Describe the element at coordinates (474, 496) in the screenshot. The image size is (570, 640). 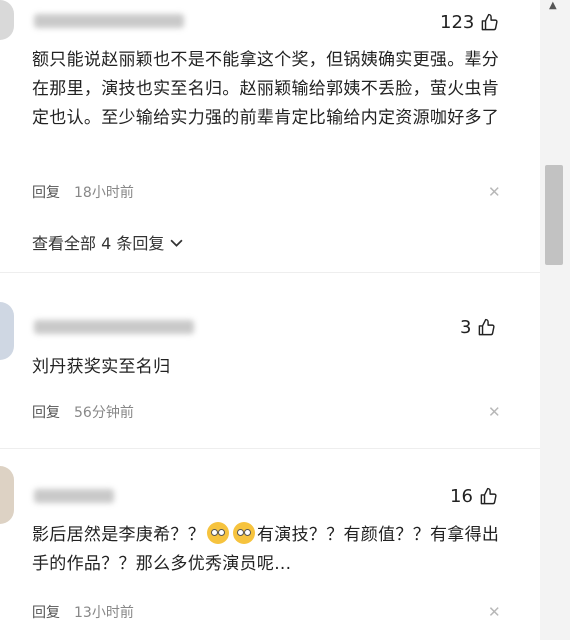
I see `like-button: 16` at that location.